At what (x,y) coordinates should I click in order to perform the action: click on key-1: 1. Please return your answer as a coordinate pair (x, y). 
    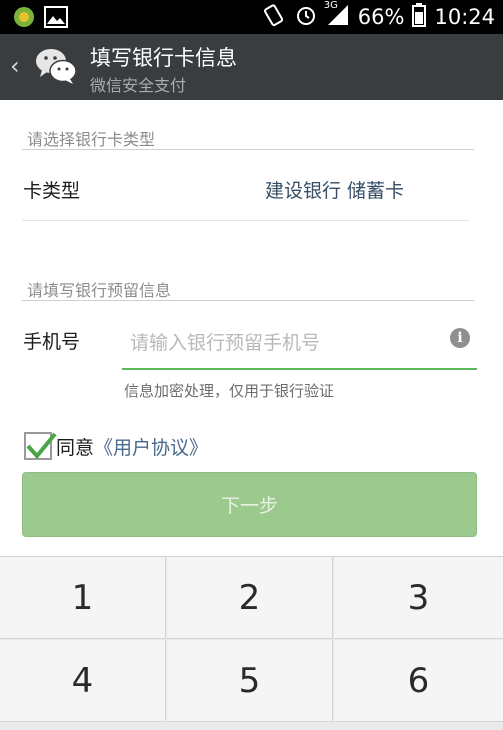
    Looking at the image, I should click on (83, 598).